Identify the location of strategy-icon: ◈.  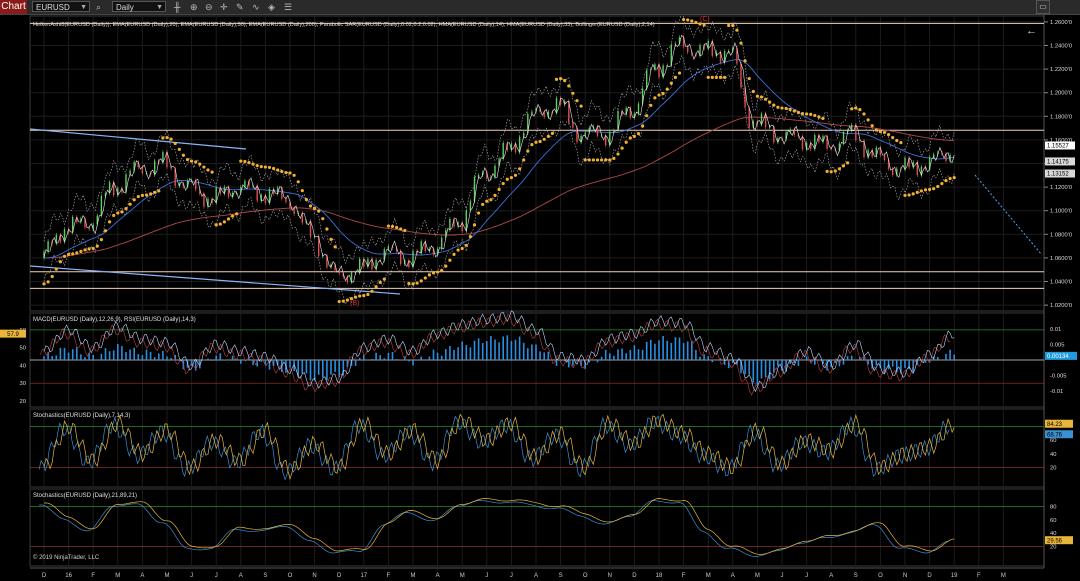
(271, 7).